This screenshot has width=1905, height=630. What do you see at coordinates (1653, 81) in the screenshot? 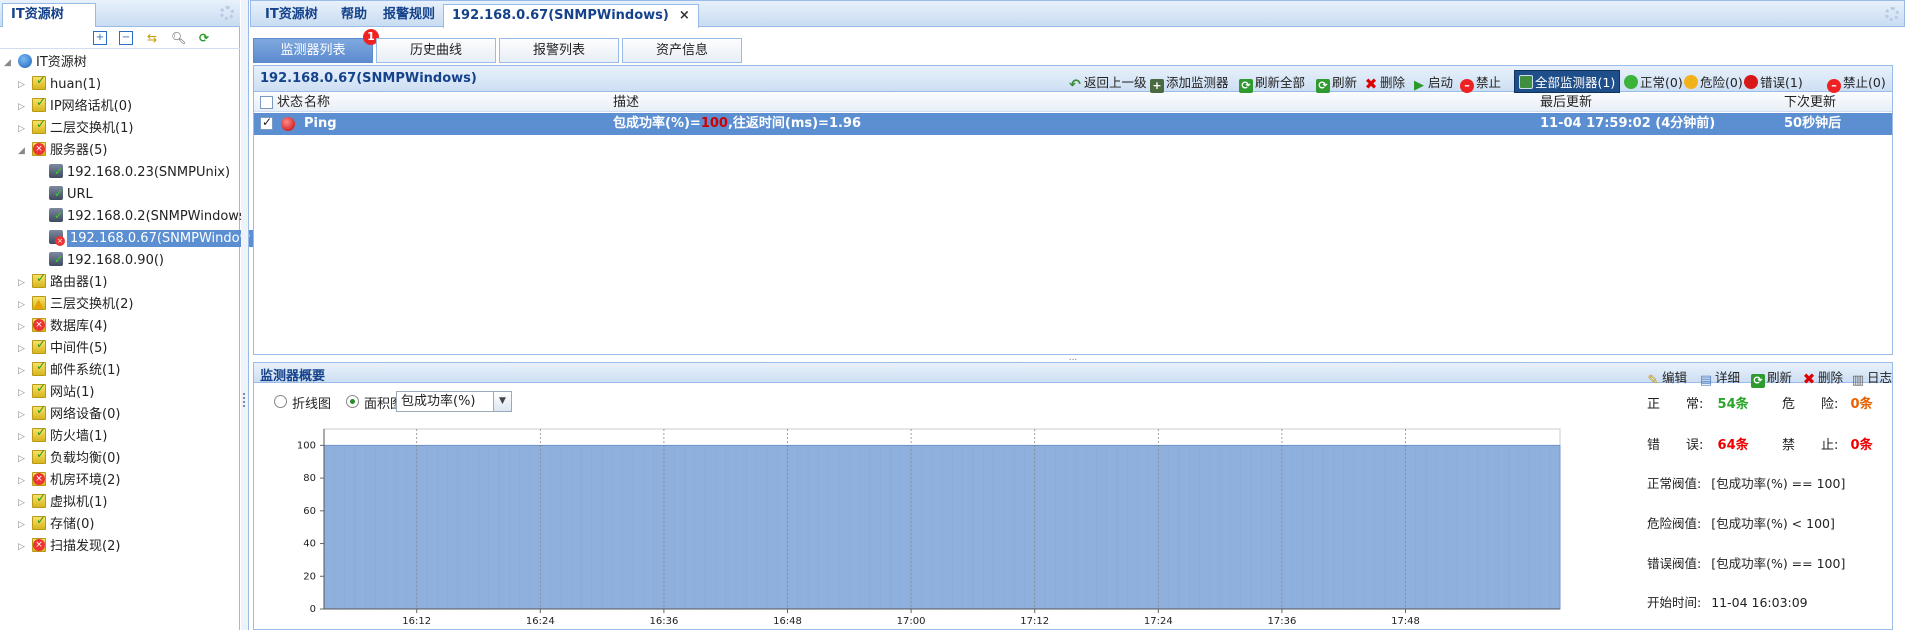
I see `normal-filter: 正常(0)` at bounding box center [1653, 81].